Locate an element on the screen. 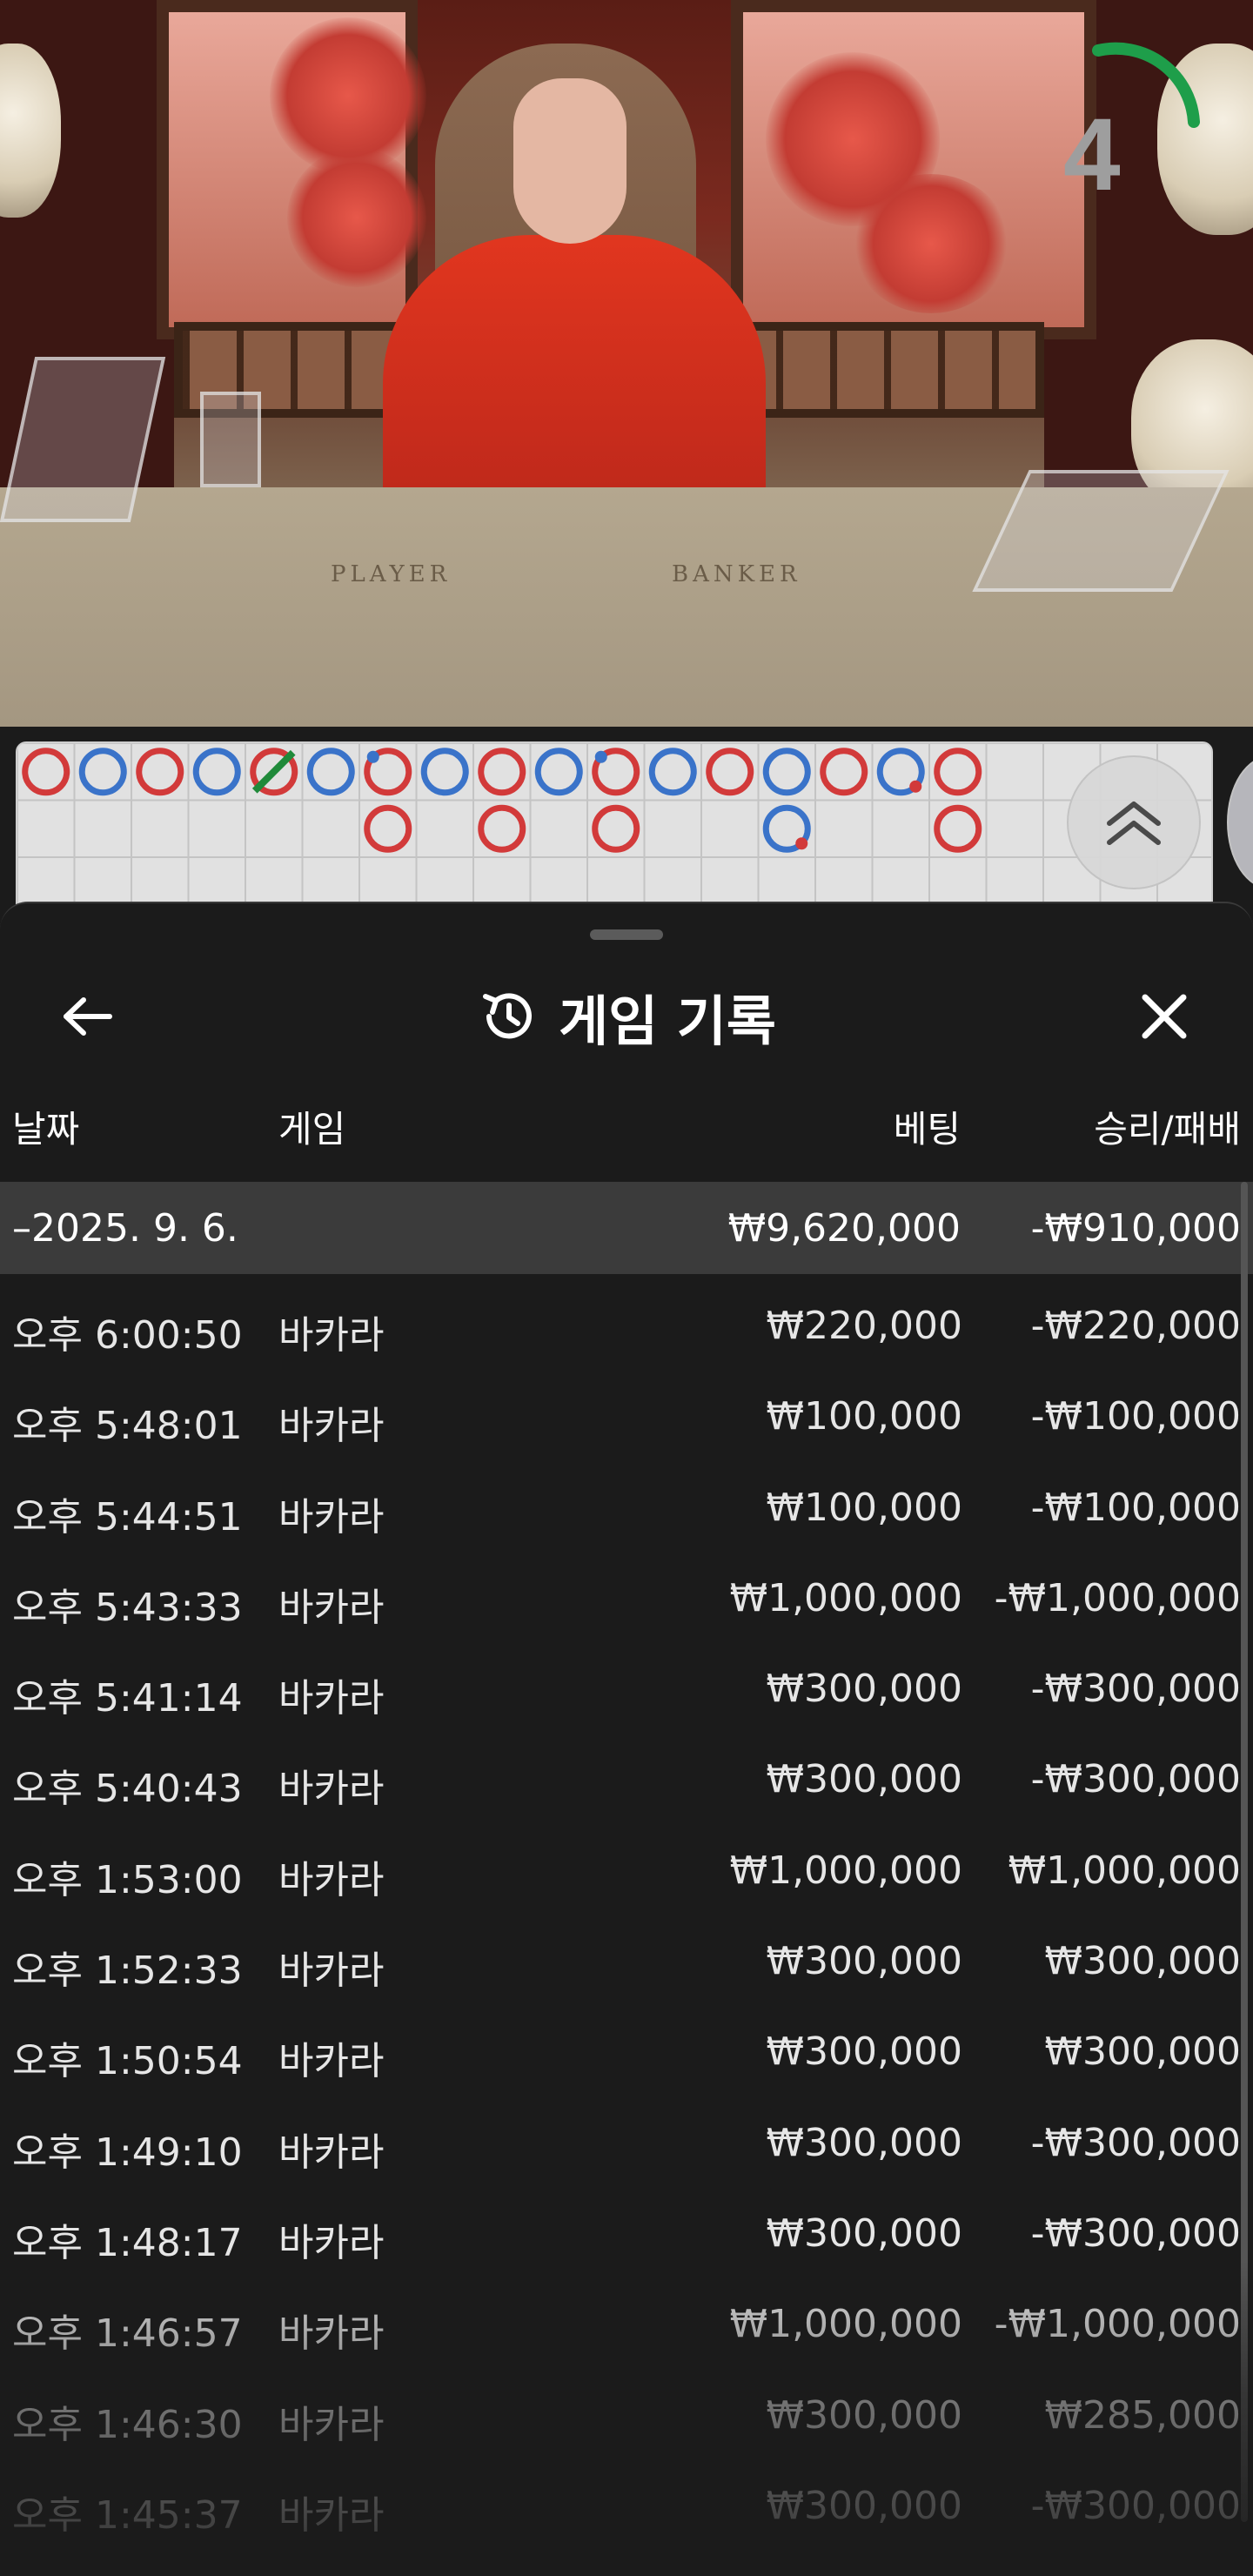 The image size is (1253, 2576). row-result: ₩285,000 is located at coordinates (1142, 2415).